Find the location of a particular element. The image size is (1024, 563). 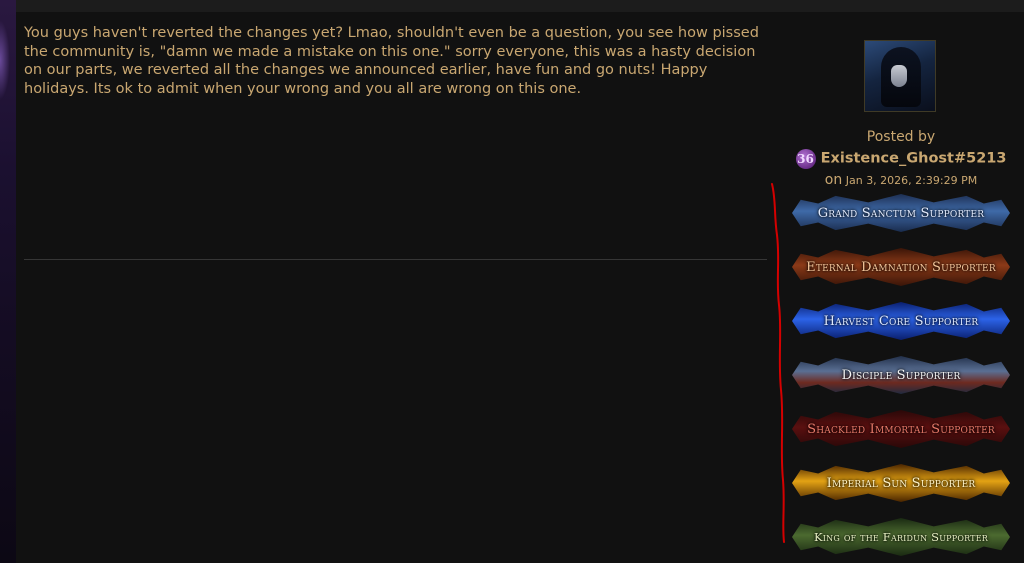

badge-shackled-immortal: Shackled Immortal Supporter is located at coordinates (901, 429).